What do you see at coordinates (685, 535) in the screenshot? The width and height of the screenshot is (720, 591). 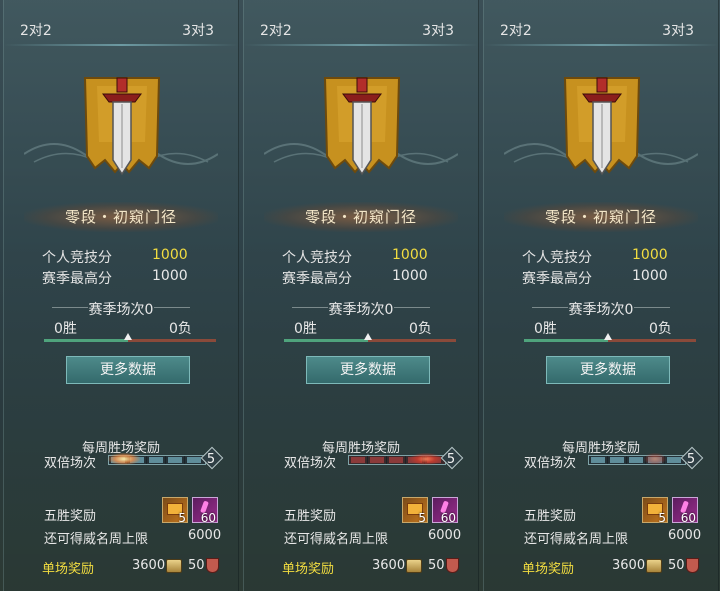 I see `fame-limit-value: 6000` at bounding box center [685, 535].